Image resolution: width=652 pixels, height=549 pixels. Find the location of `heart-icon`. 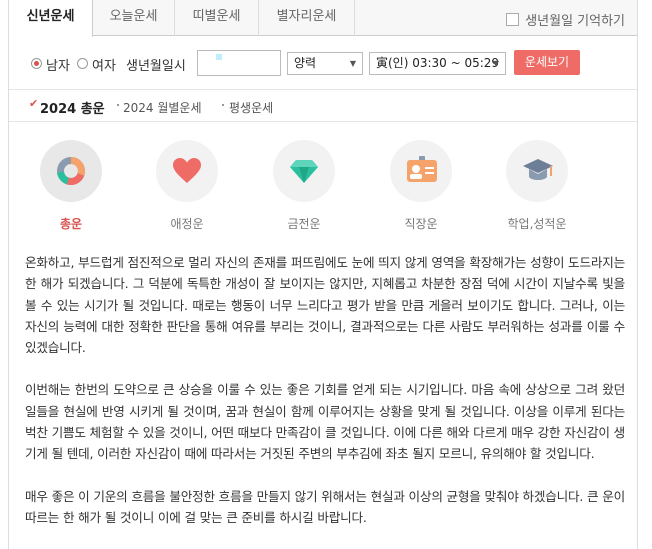

heart-icon is located at coordinates (187, 170).